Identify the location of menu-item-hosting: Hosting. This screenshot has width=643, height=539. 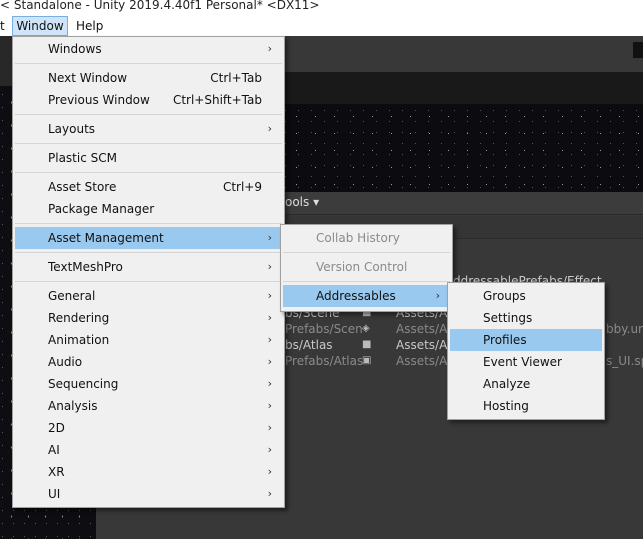
(526, 406).